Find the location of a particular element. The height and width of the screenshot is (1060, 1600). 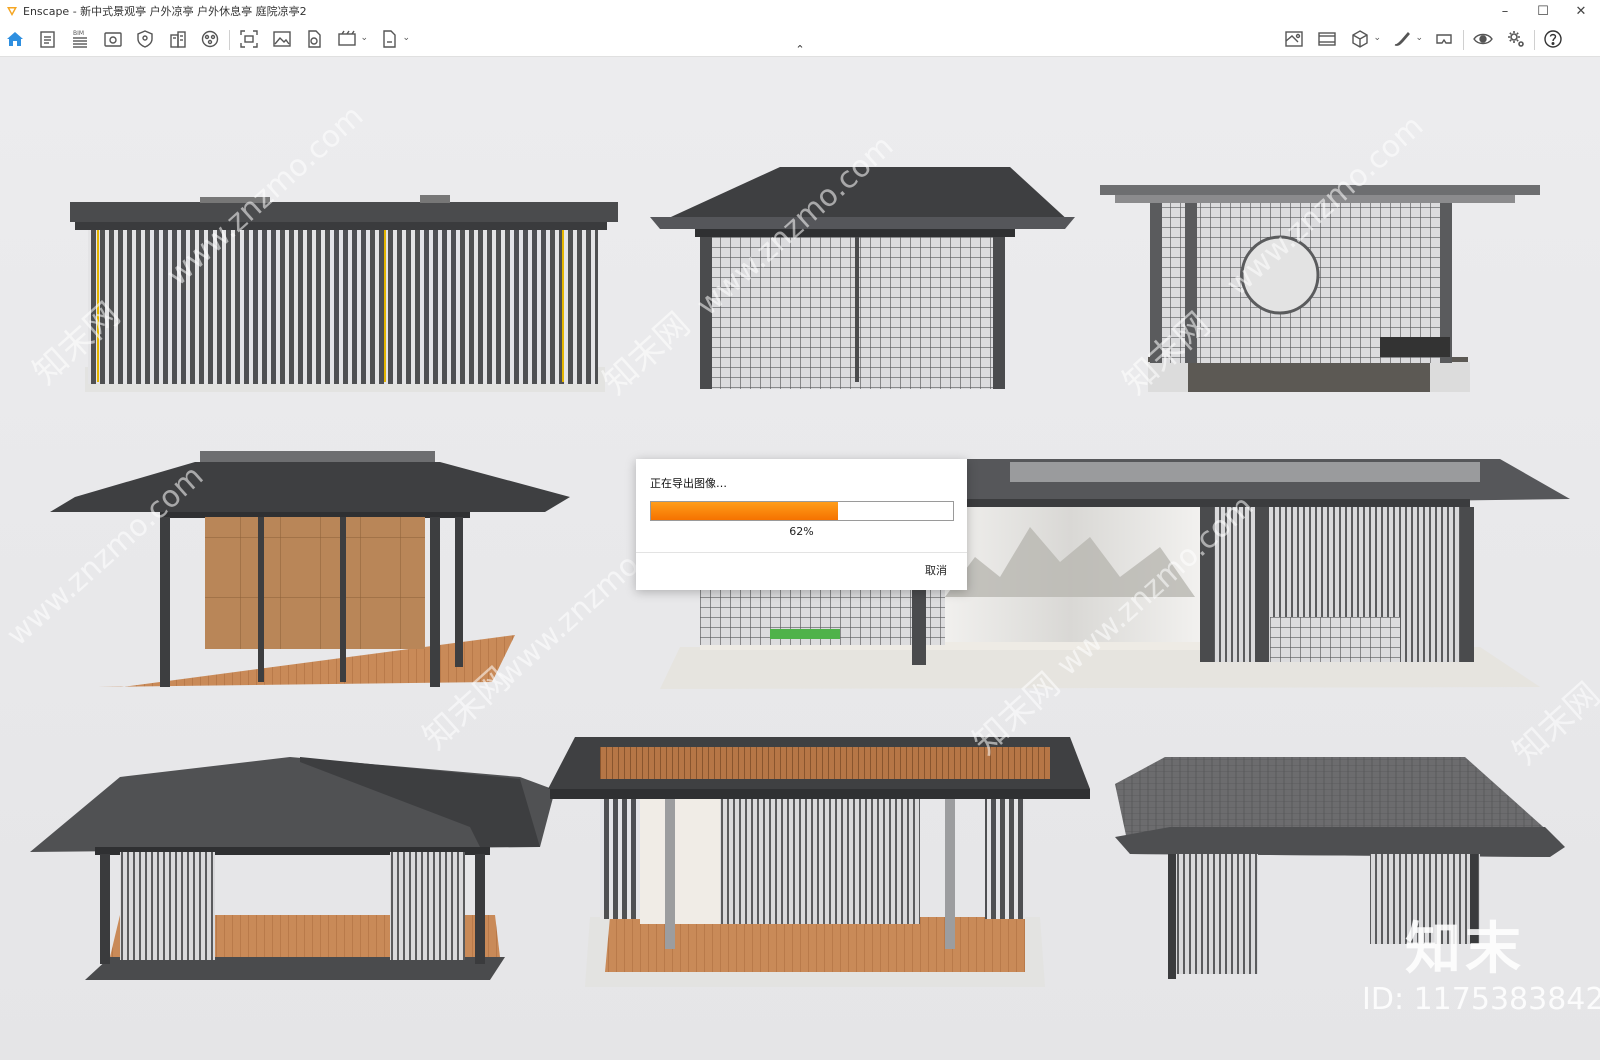

eye-icon is located at coordinates (1483, 39).